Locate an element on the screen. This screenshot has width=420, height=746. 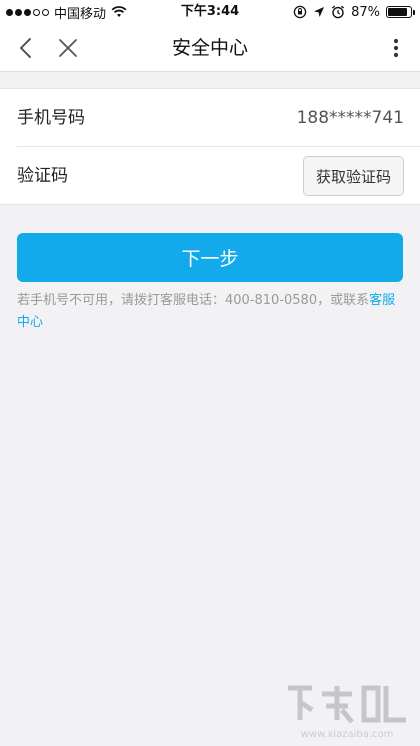
help-hint: 若手机号不可用，请拨打客服电话：400-810-0580，或联系客服中心 is located at coordinates (207, 312).